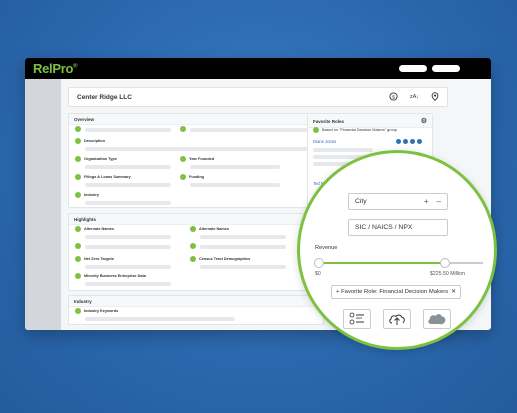 The image size is (517, 413). What do you see at coordinates (424, 121) in the screenshot?
I see `gear-icon: ⚙` at bounding box center [424, 121].